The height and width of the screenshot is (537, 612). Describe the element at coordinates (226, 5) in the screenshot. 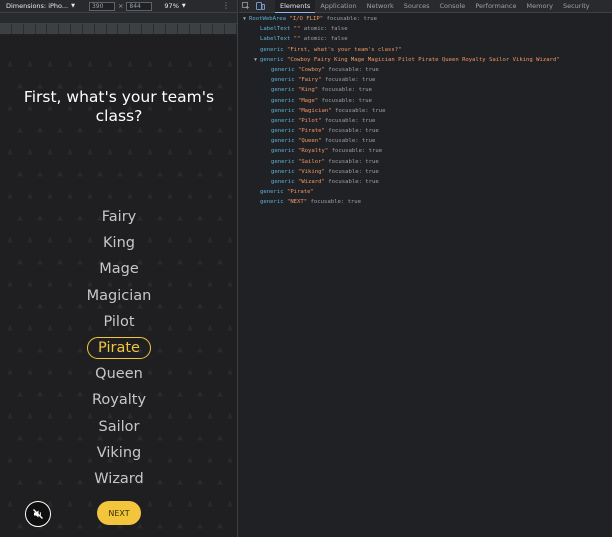

I see `more-options-icon: ⋮` at that location.